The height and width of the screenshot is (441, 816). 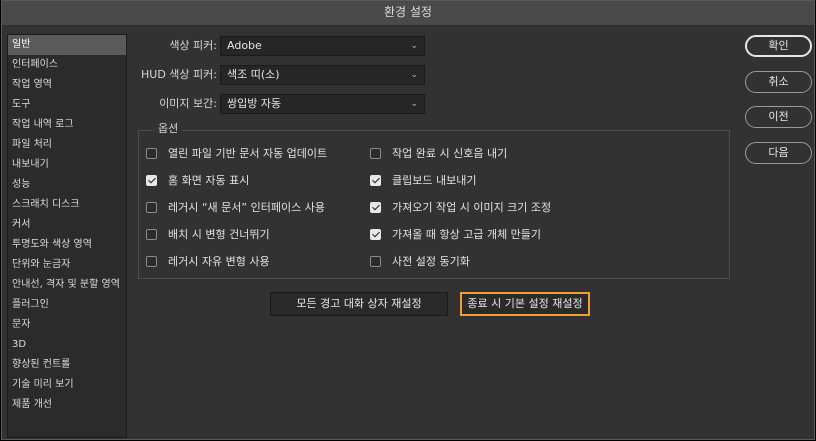 What do you see at coordinates (219, 261) in the screenshot?
I see `option-label: 레거시 자유 변형 사용` at bounding box center [219, 261].